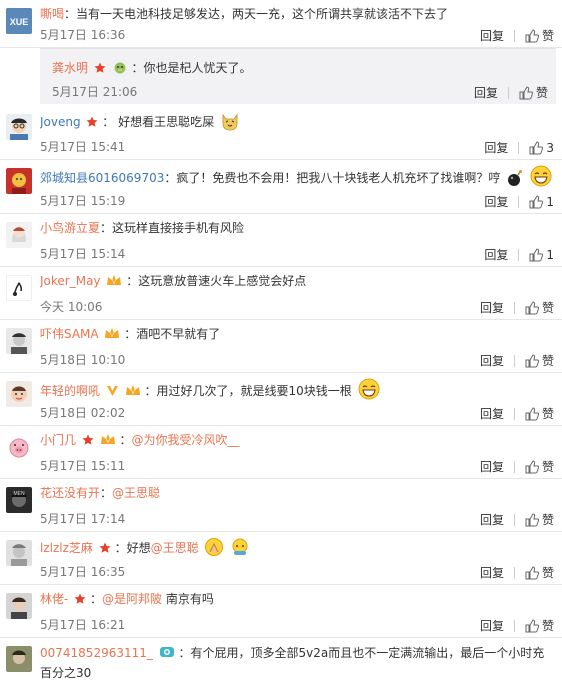 This screenshot has width=562, height=688. What do you see at coordinates (58, 440) in the screenshot?
I see `comment-username: 小门几` at bounding box center [58, 440].